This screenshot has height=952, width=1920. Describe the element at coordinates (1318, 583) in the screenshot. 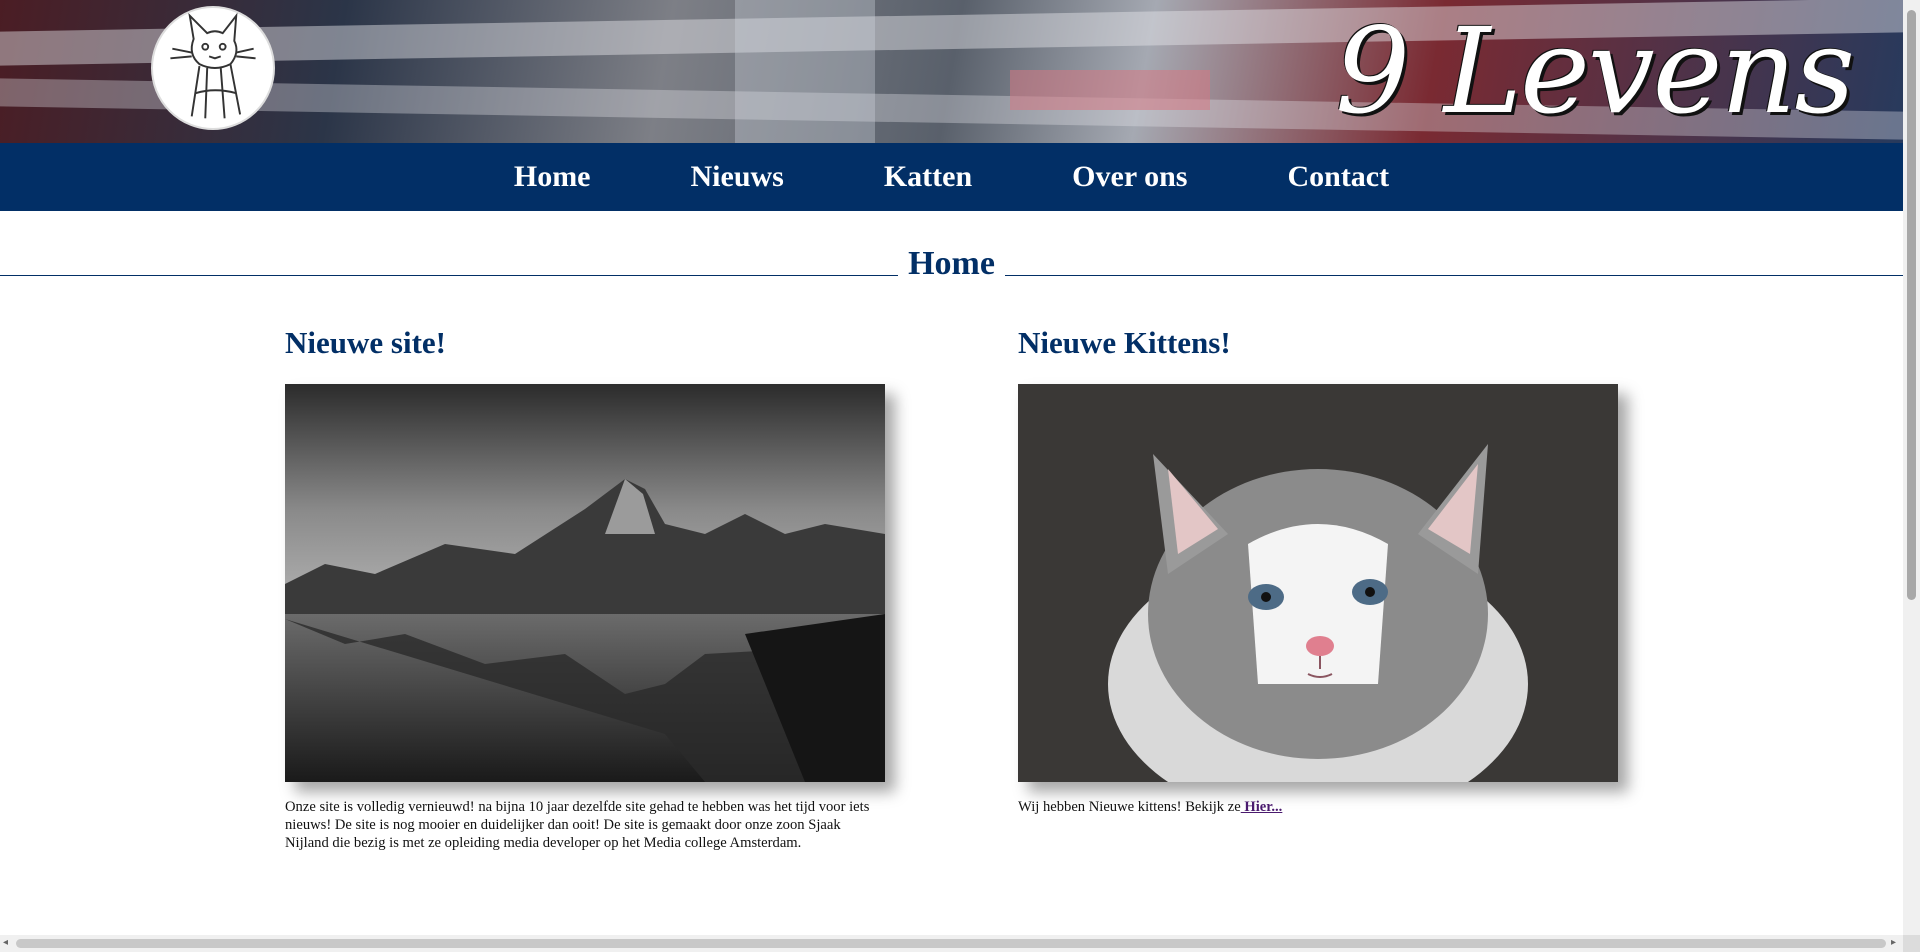

I see `article-image-kitten` at that location.